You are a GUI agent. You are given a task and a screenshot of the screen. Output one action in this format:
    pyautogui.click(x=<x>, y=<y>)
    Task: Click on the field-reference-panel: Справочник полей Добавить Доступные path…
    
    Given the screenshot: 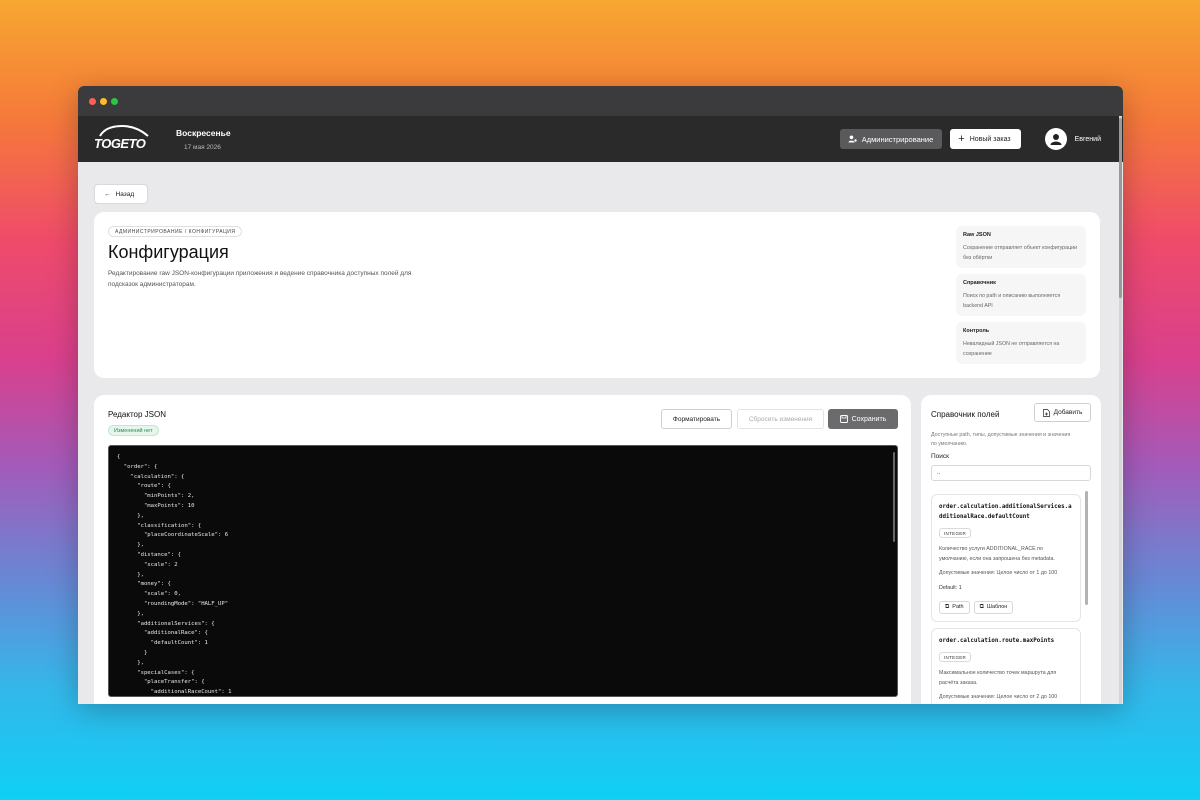 What is the action you would take?
    pyautogui.click(x=1011, y=549)
    